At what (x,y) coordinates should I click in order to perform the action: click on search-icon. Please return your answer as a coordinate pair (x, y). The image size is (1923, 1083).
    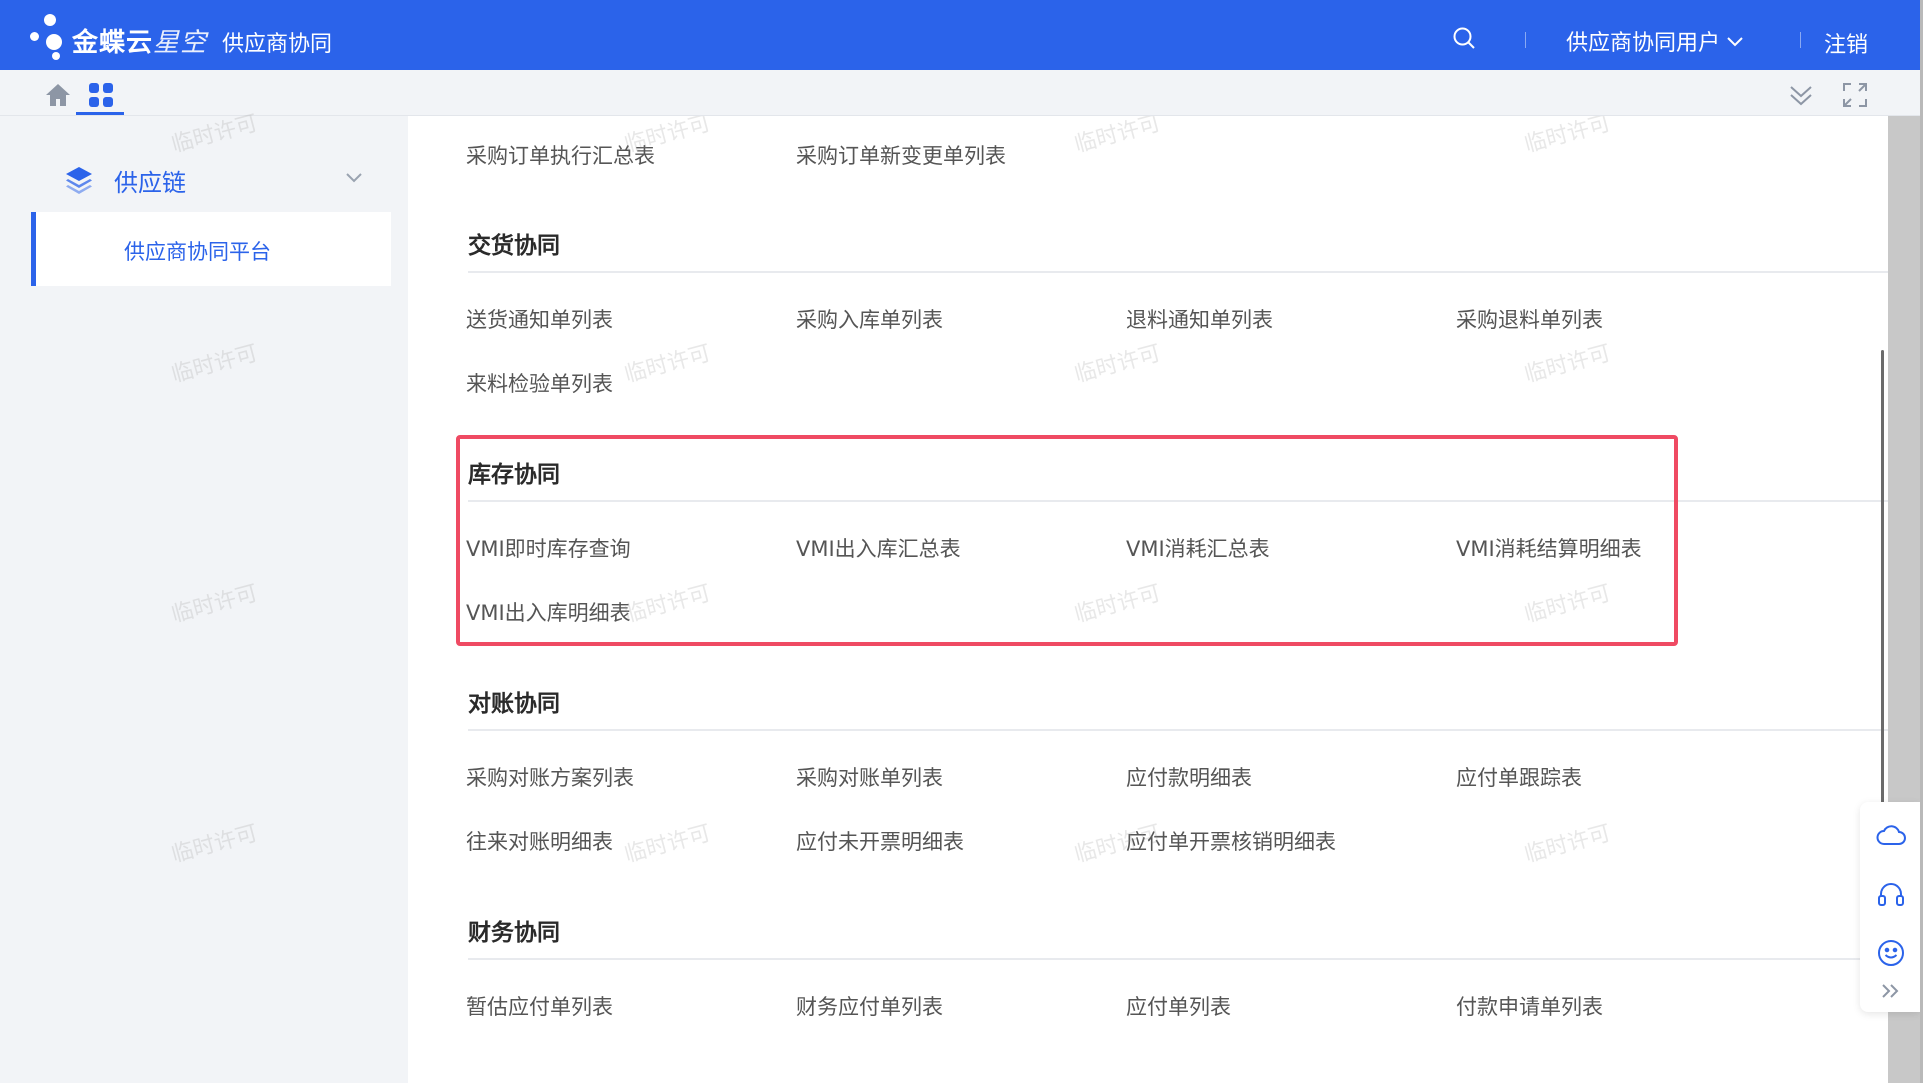
    Looking at the image, I should click on (1464, 38).